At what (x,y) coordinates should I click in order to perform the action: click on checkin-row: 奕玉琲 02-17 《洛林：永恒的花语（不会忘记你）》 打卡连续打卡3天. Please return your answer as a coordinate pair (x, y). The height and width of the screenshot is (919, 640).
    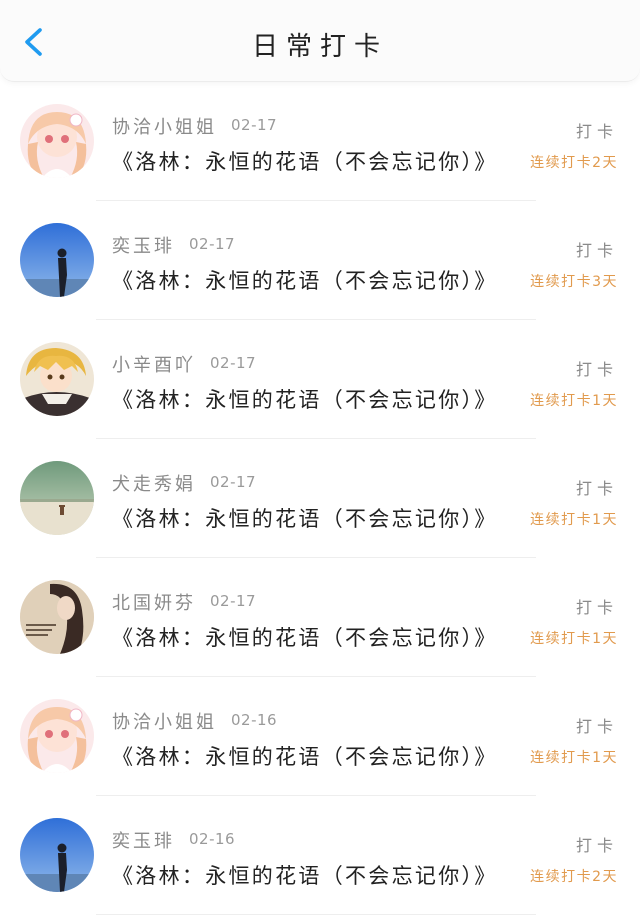
    Looking at the image, I should click on (320, 260).